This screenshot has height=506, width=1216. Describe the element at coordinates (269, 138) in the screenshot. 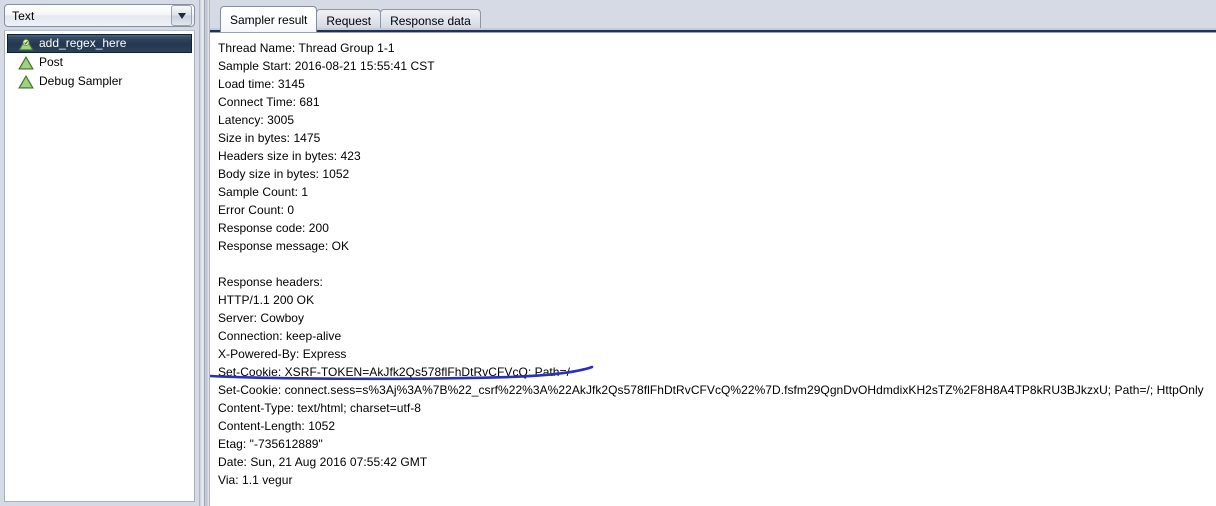

I see `result-line: Size in bytes: 1475` at that location.